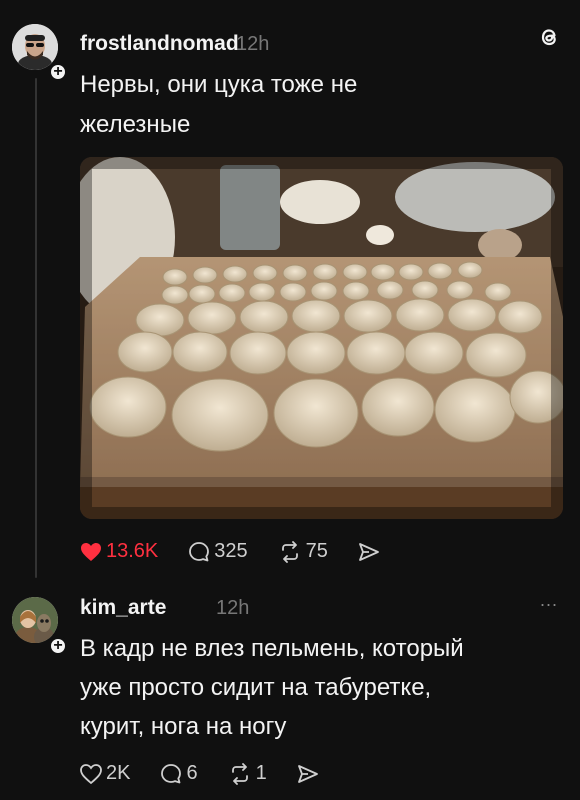  I want to click on reply-repost-count: 1, so click(261, 773).